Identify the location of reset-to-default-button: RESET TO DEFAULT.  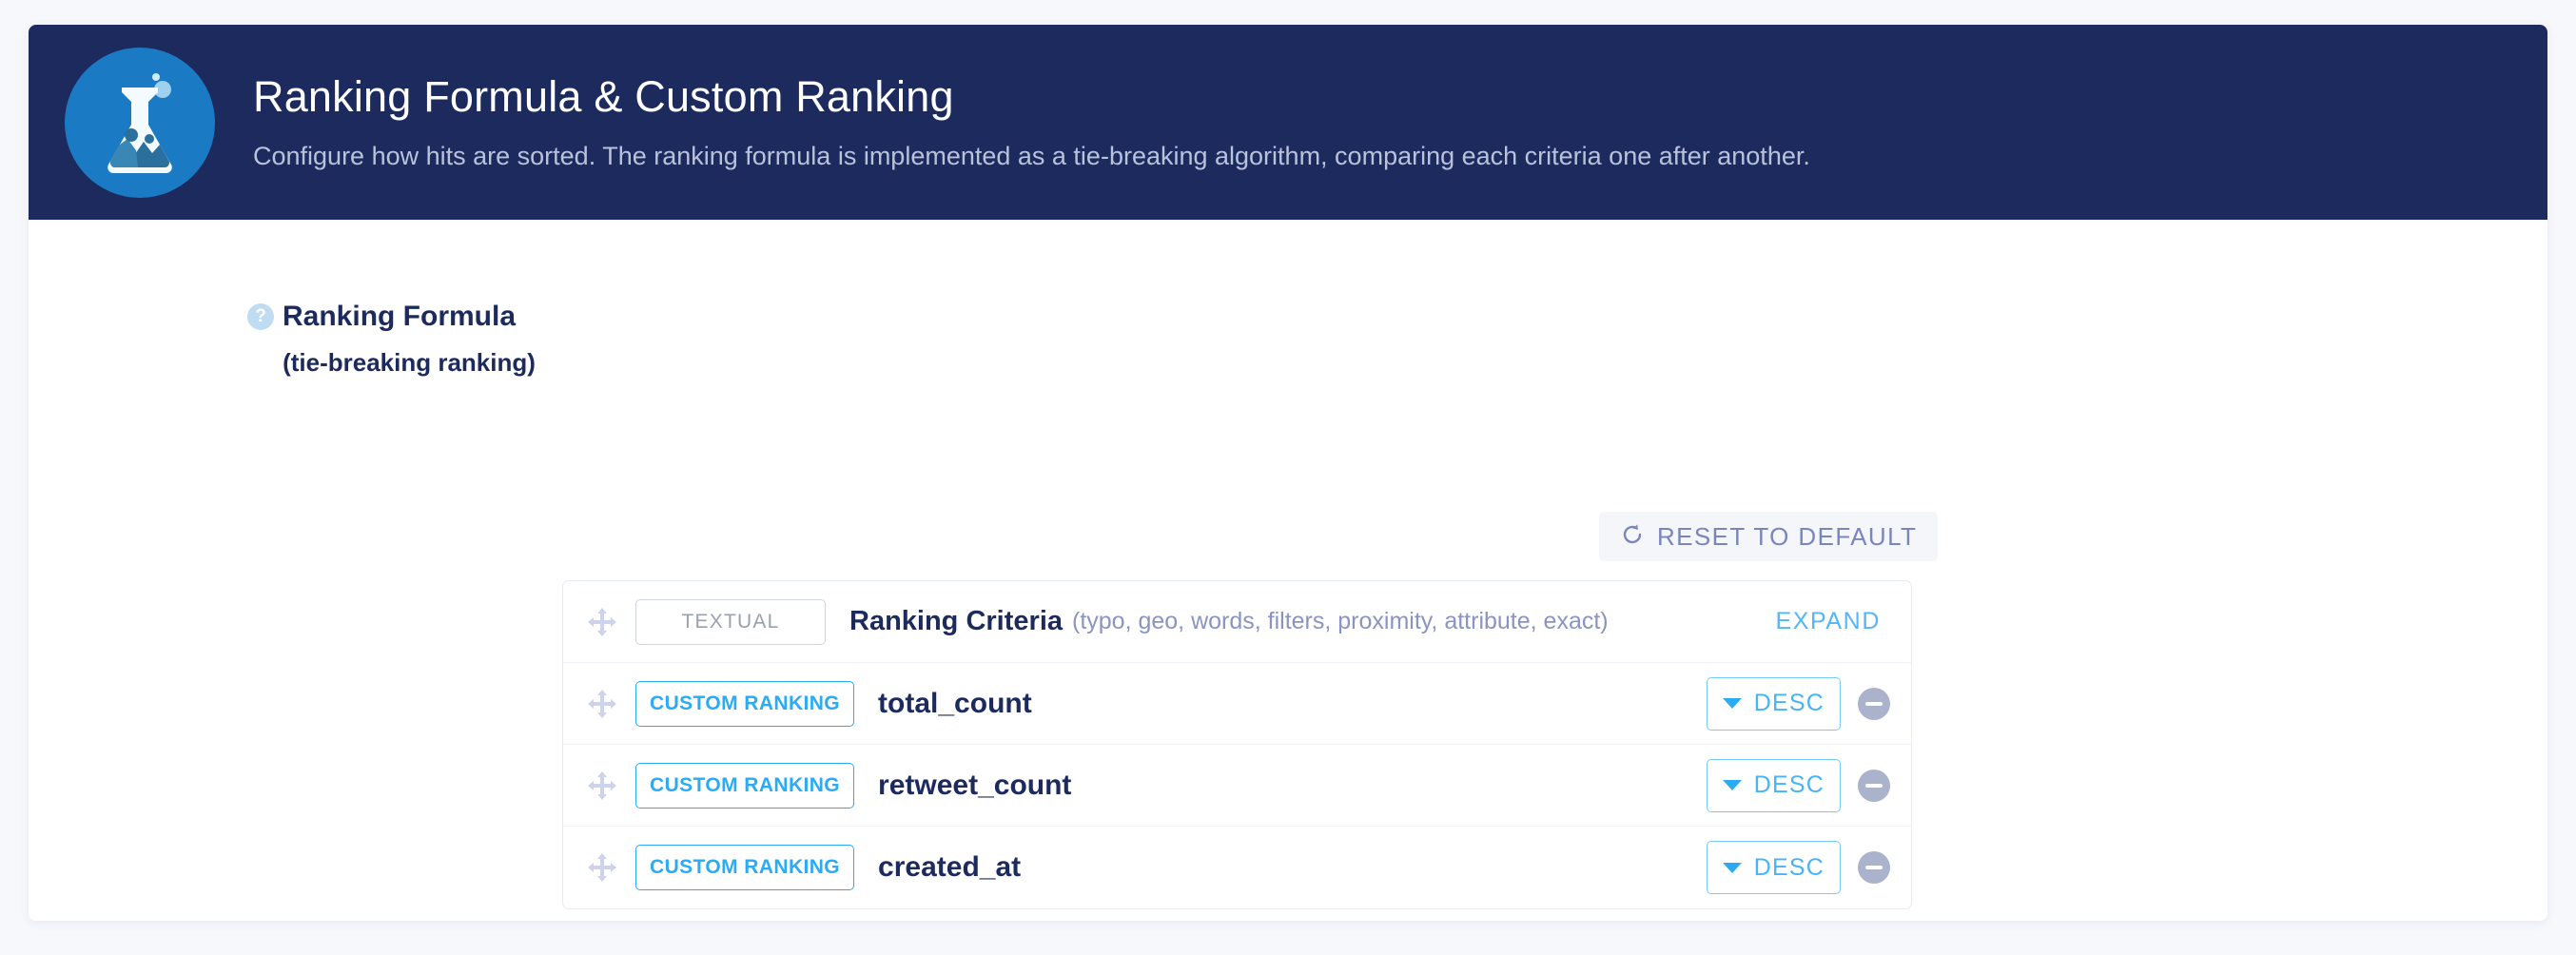
(1769, 537).